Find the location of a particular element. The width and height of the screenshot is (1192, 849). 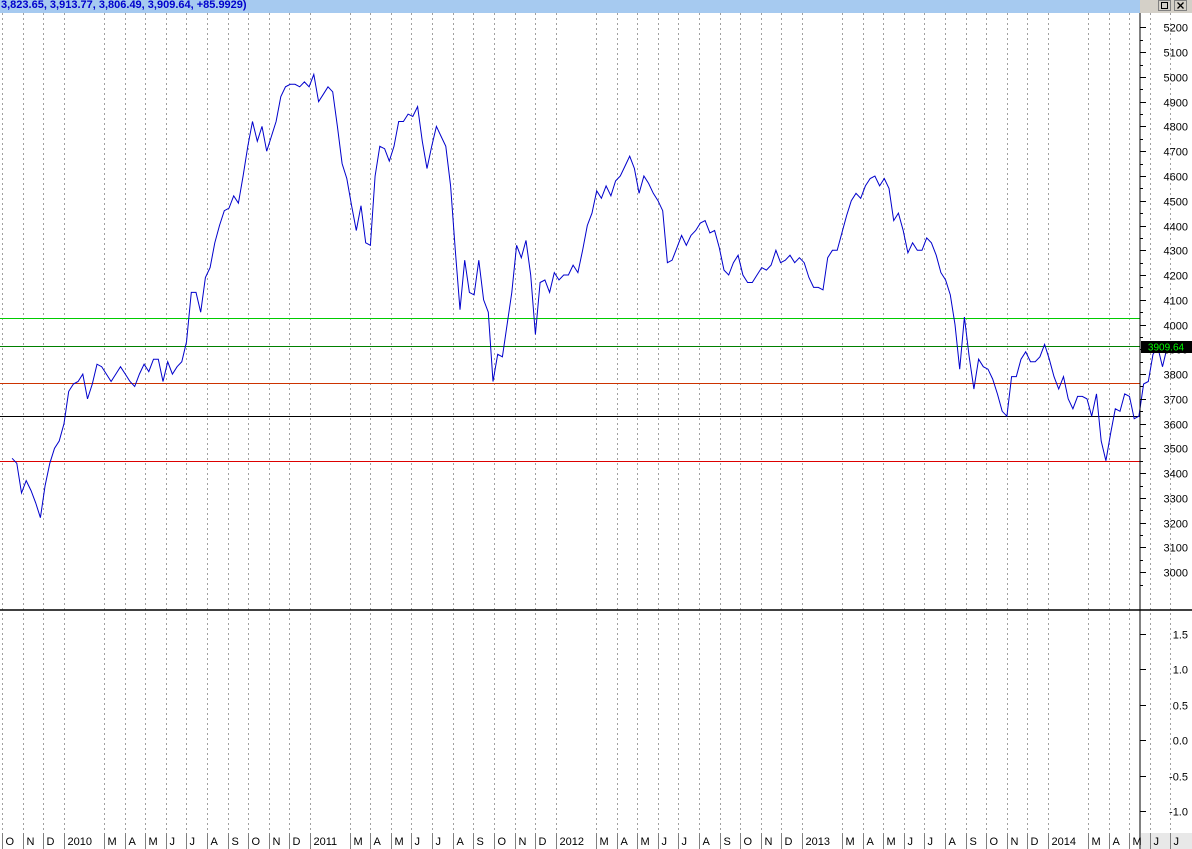

y-tick-label: 4000 is located at coordinates (1176, 327).